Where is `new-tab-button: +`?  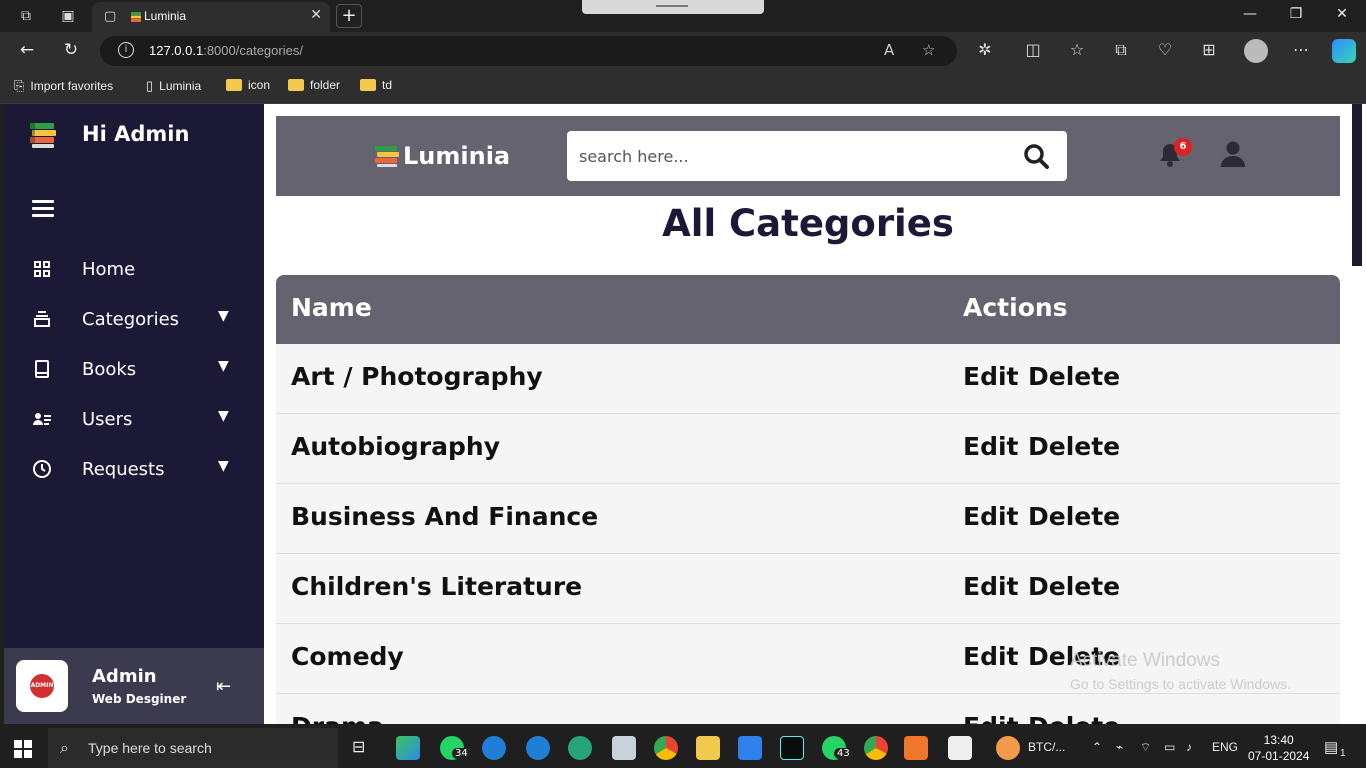 new-tab-button: + is located at coordinates (349, 16).